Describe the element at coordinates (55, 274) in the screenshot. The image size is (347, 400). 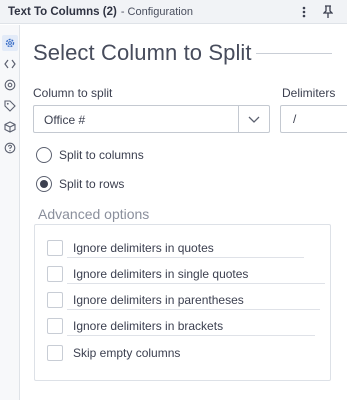
I see `ignore-single-quotes-checkbox` at that location.